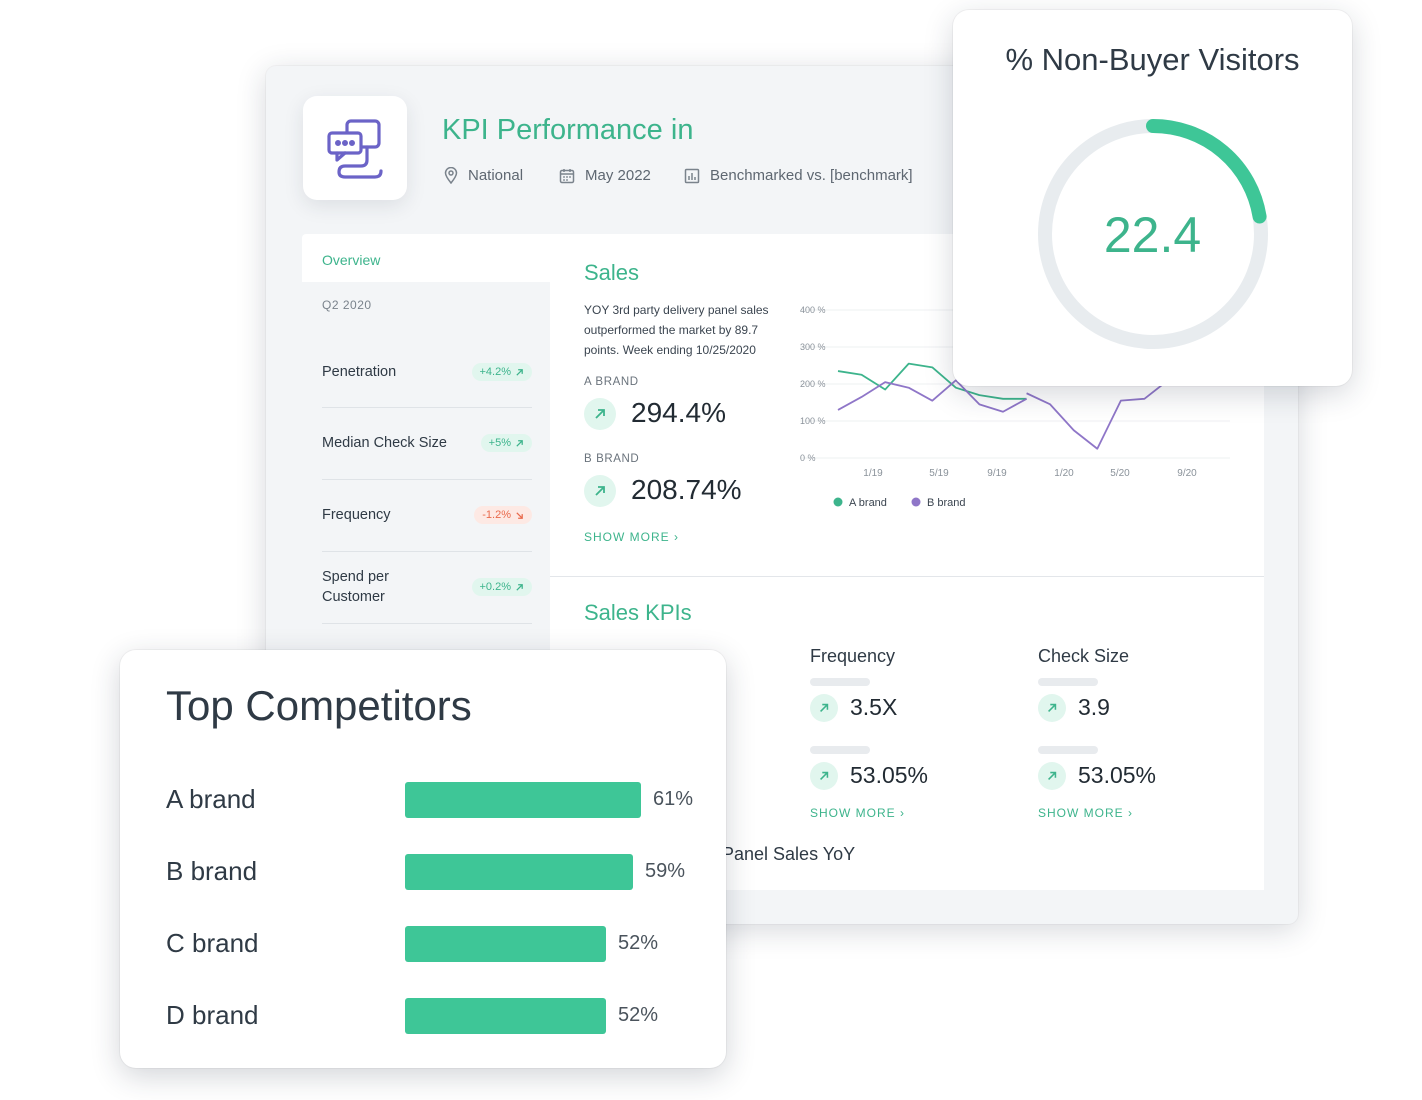  I want to click on location-pin-icon, so click(451, 175).